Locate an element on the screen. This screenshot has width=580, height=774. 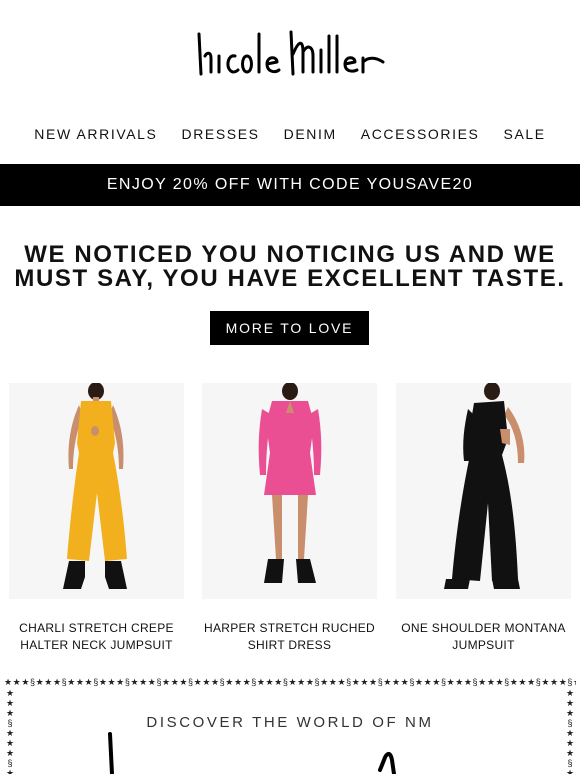
product-name: HARPER STRETCH RUCHED SHIRT DRESS is located at coordinates (289, 637).